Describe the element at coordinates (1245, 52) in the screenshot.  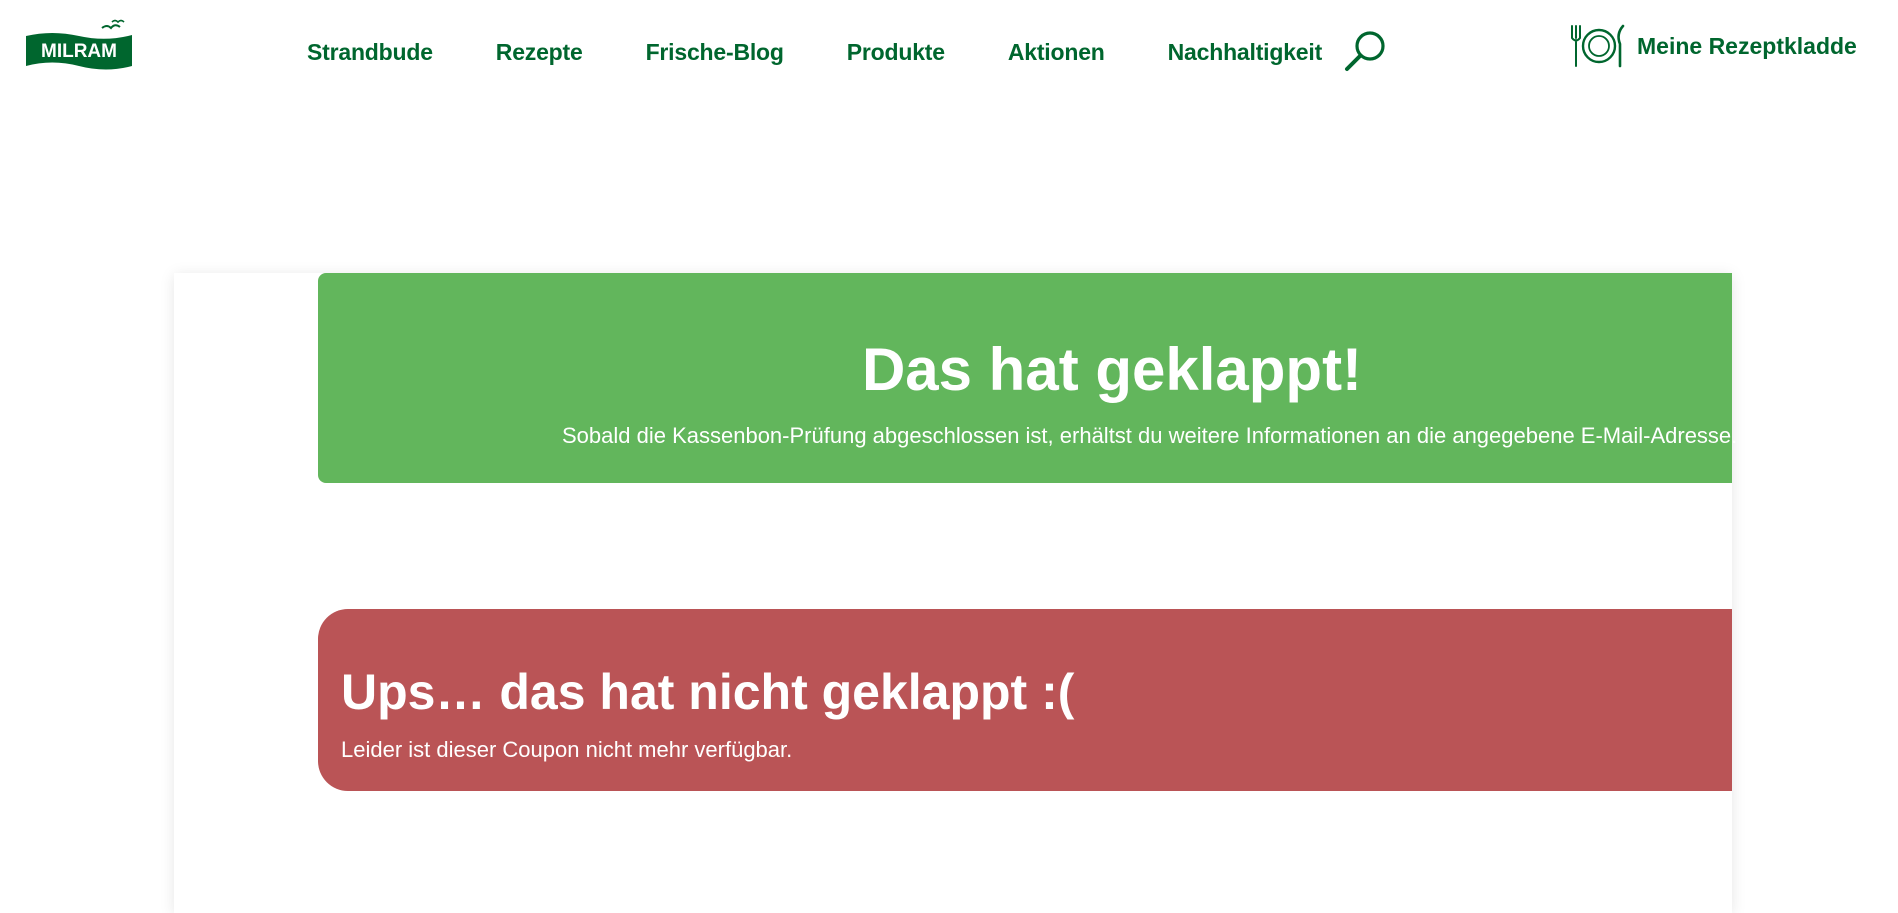
I see `nav-item-nachhaltigkeit: Nachhaltigkeit` at that location.